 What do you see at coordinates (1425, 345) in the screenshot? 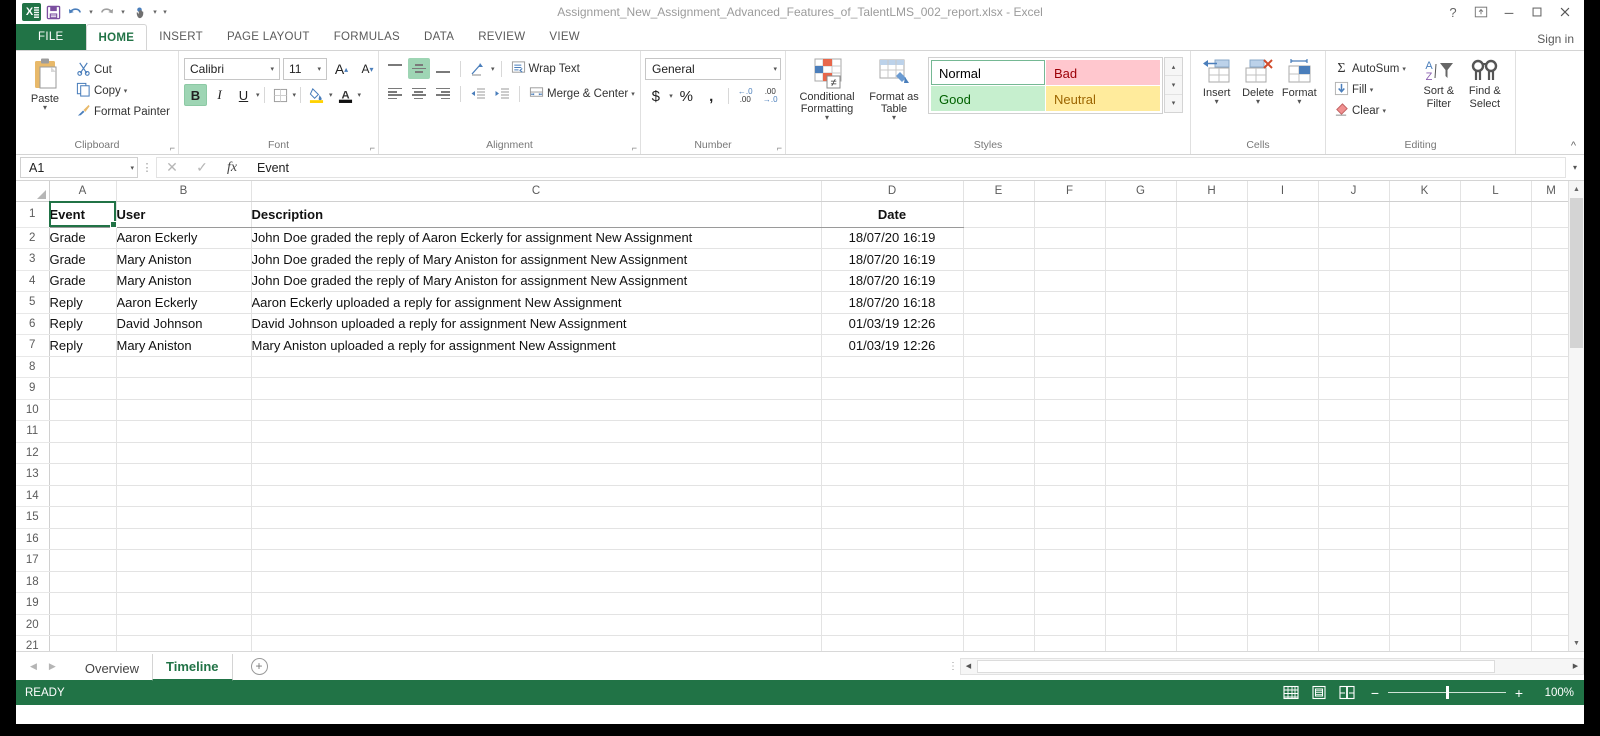
I see `cell-k7` at bounding box center [1425, 345].